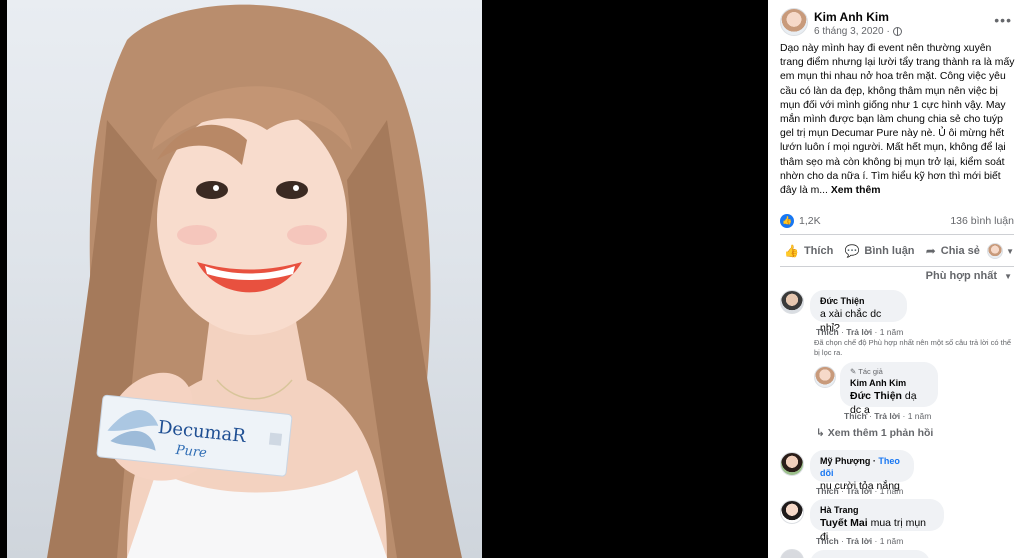 The image size is (1024, 558). What do you see at coordinates (818, 251) in the screenshot?
I see `like-button-label: Thích` at bounding box center [818, 251].